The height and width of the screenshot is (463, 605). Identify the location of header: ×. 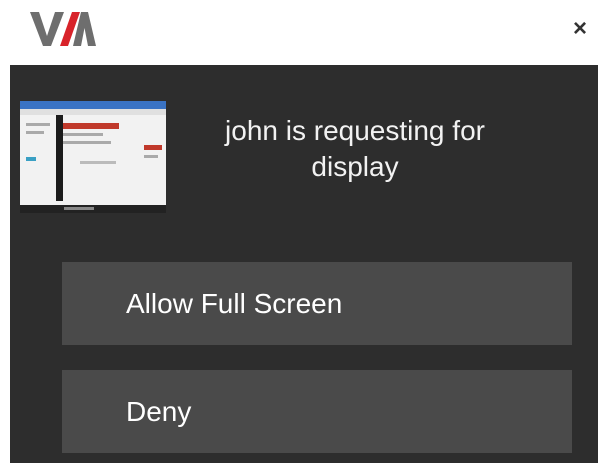
(302, 32).